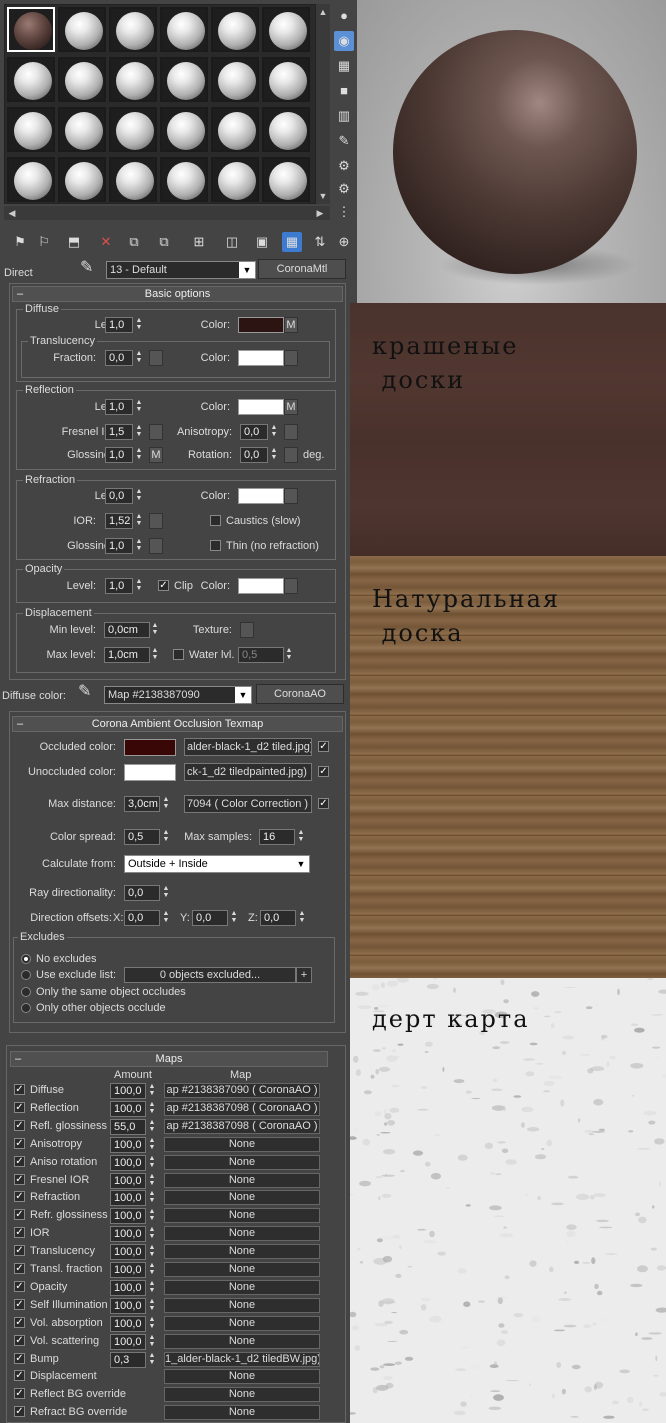 The width and height of the screenshot is (666, 1423). What do you see at coordinates (119, 521) in the screenshot?
I see `ior-spinner: 1,52` at bounding box center [119, 521].